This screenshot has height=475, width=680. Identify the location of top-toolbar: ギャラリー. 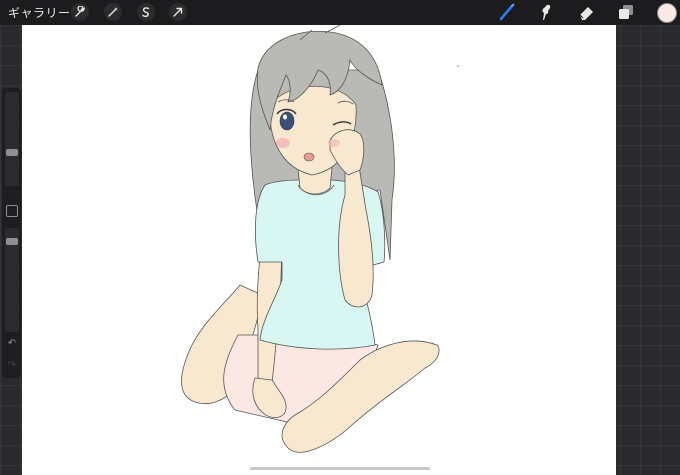
(340, 12).